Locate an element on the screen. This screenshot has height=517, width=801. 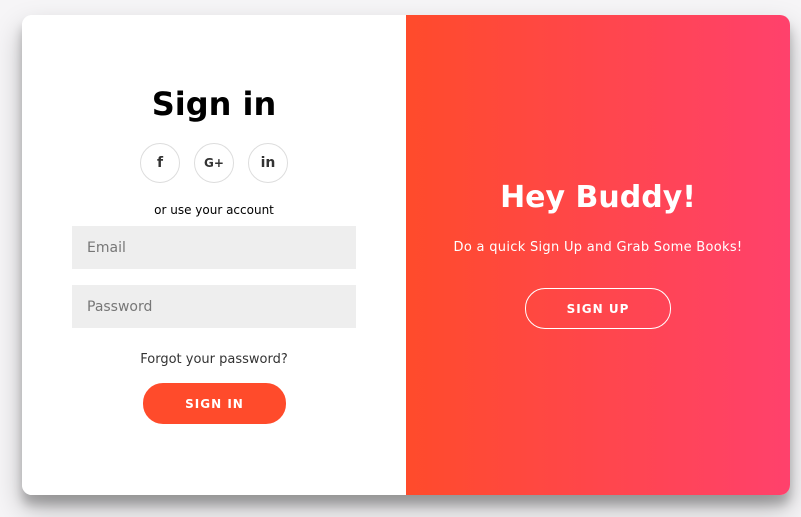
overlay-tagline: Do a quick Sign Up and Grab Some Books! is located at coordinates (598, 247).